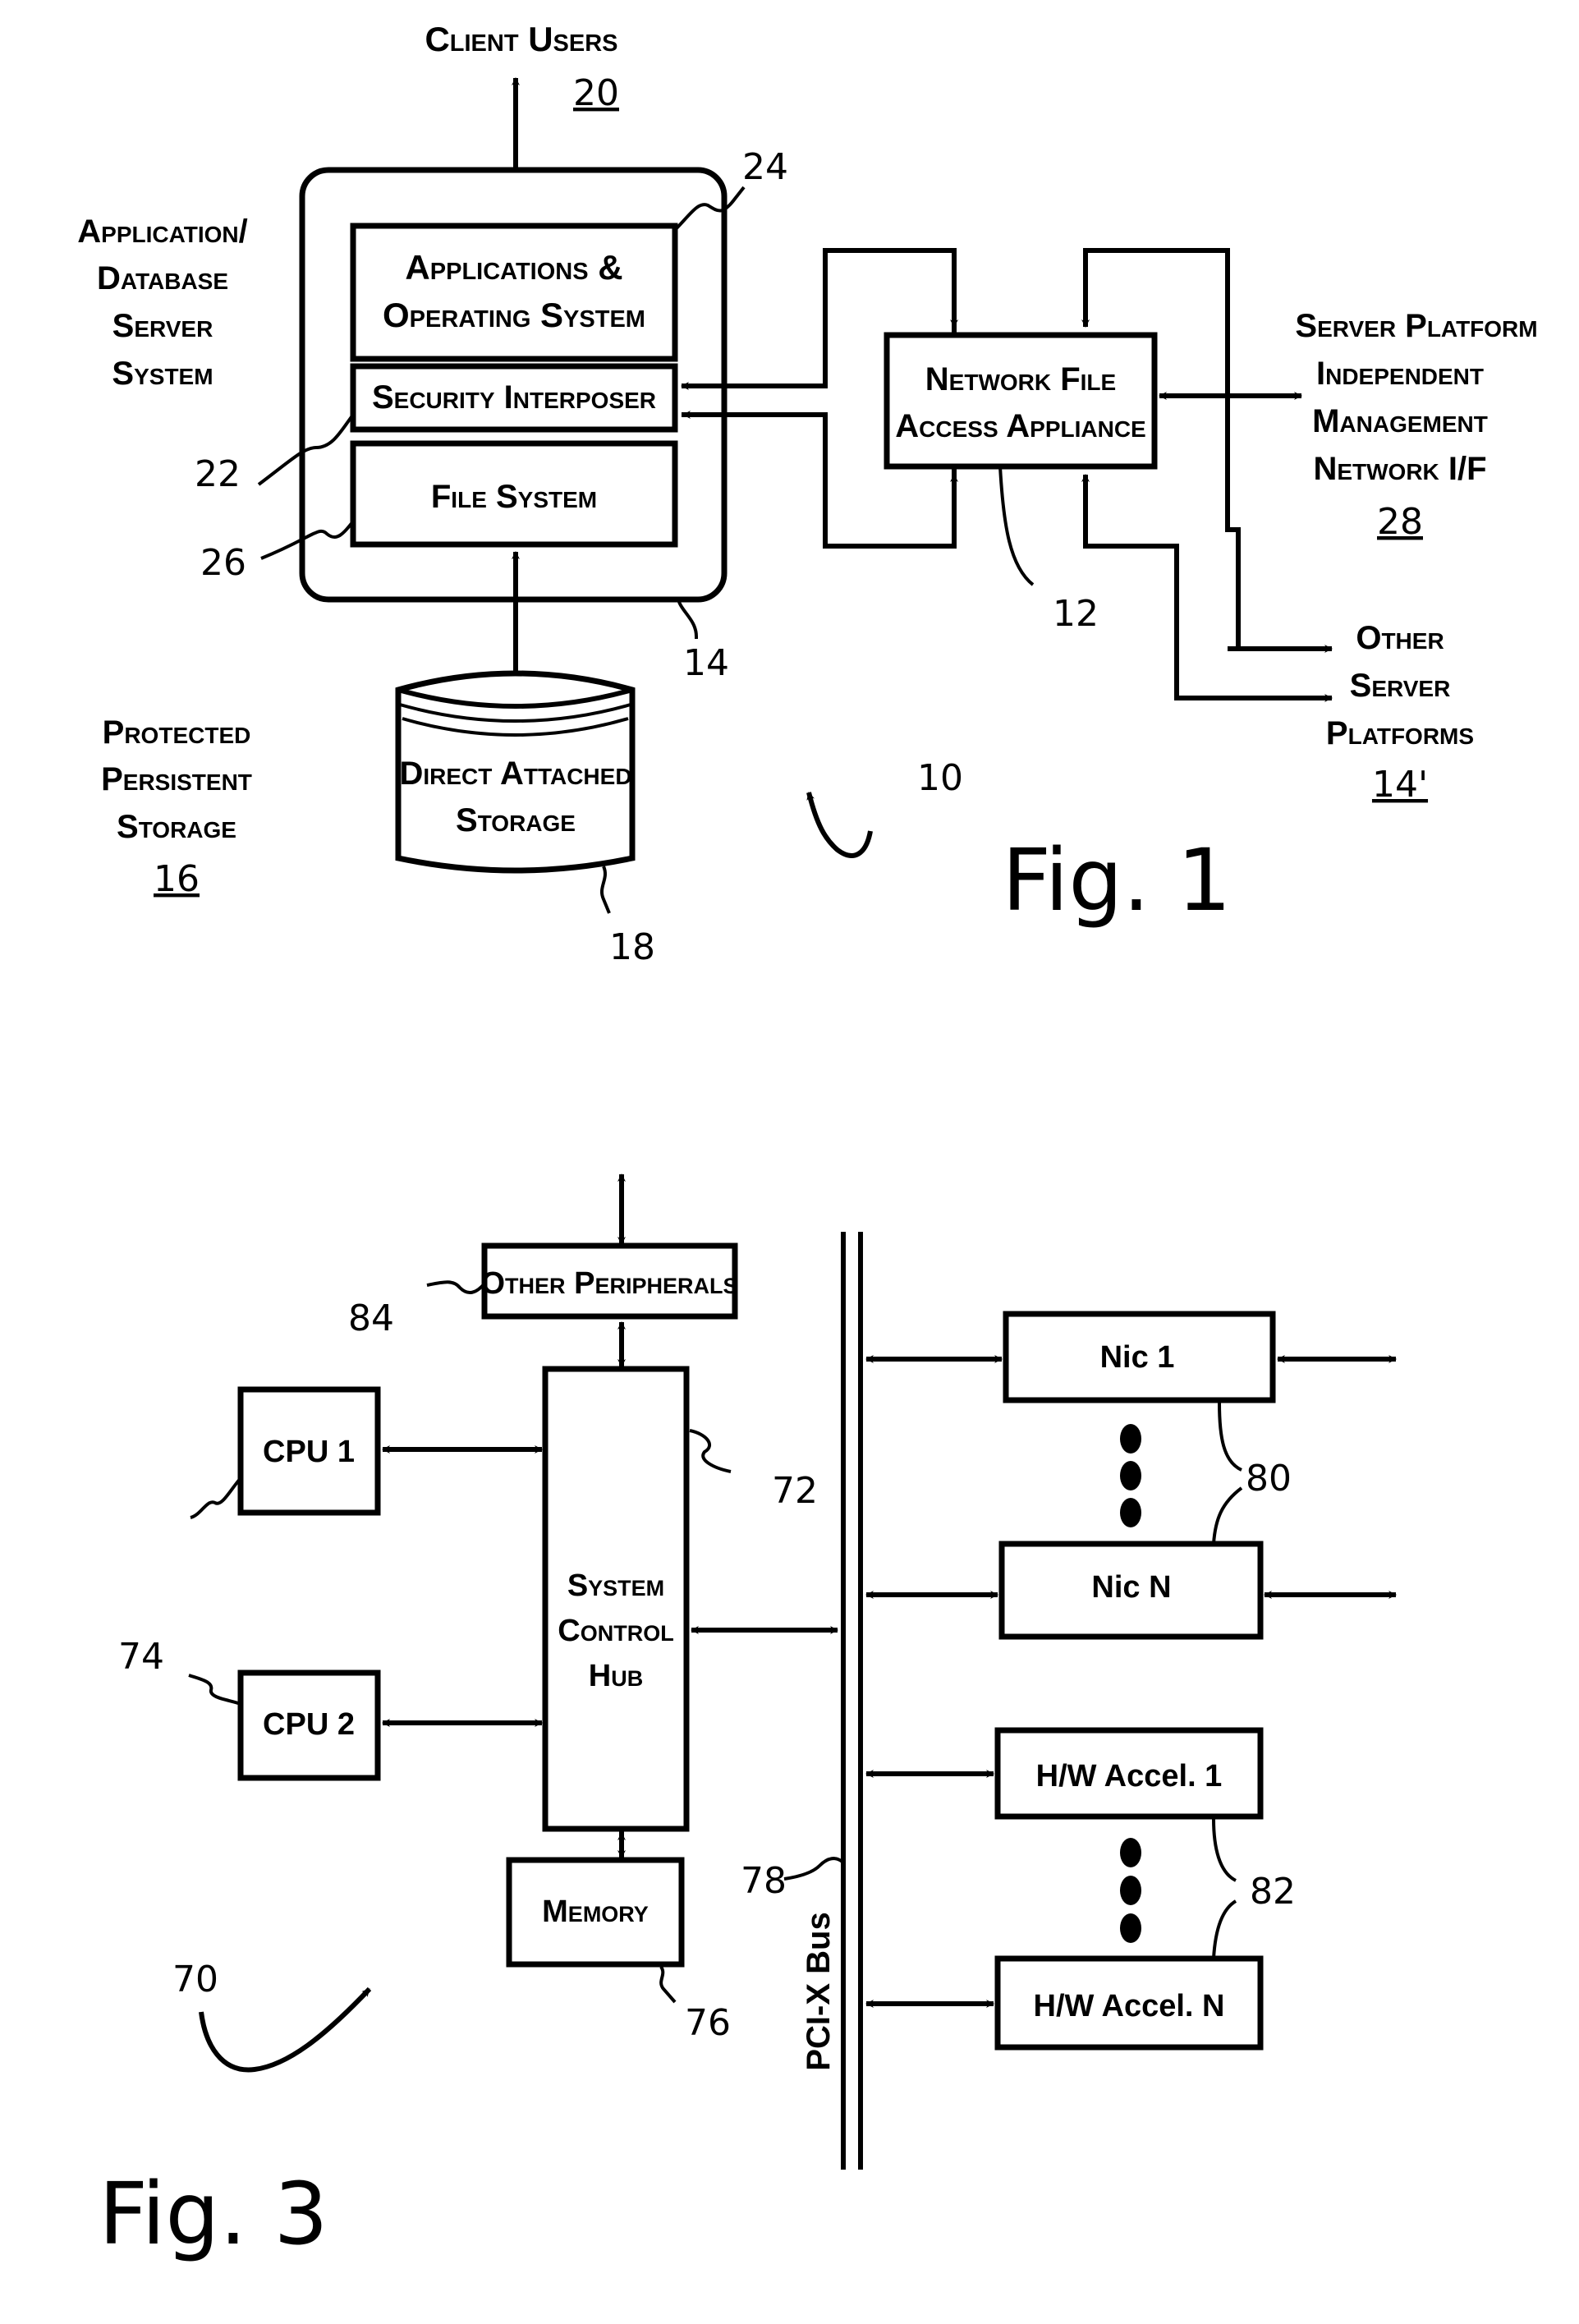  What do you see at coordinates (1400, 713) in the screenshot?
I see `other-server-platforms-label: Other Server Platforms 14'` at bounding box center [1400, 713].